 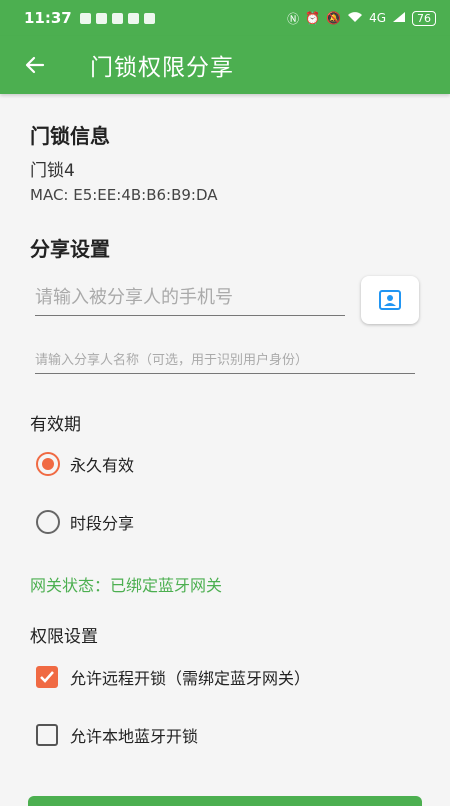 I want to click on radio-unchecked-icon, so click(x=48, y=522).